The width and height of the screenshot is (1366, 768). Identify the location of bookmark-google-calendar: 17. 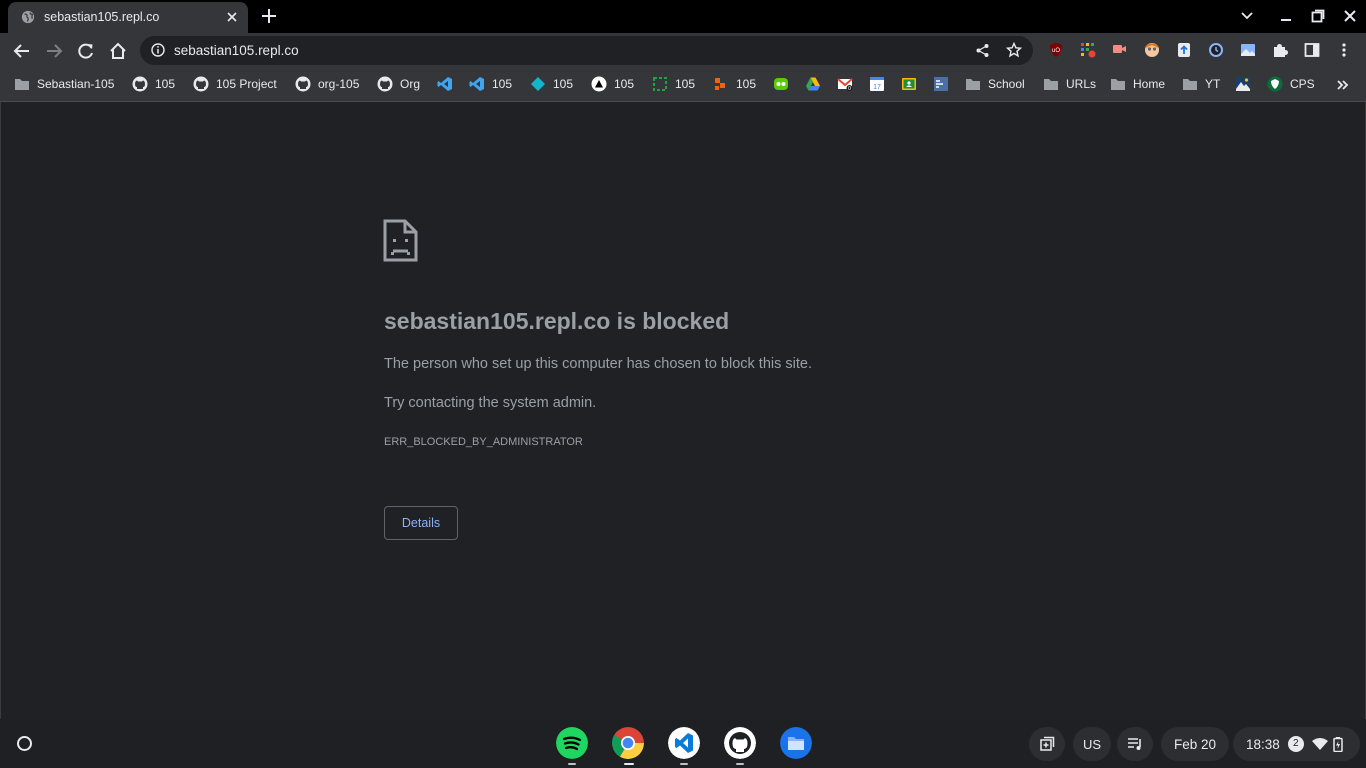
(877, 84).